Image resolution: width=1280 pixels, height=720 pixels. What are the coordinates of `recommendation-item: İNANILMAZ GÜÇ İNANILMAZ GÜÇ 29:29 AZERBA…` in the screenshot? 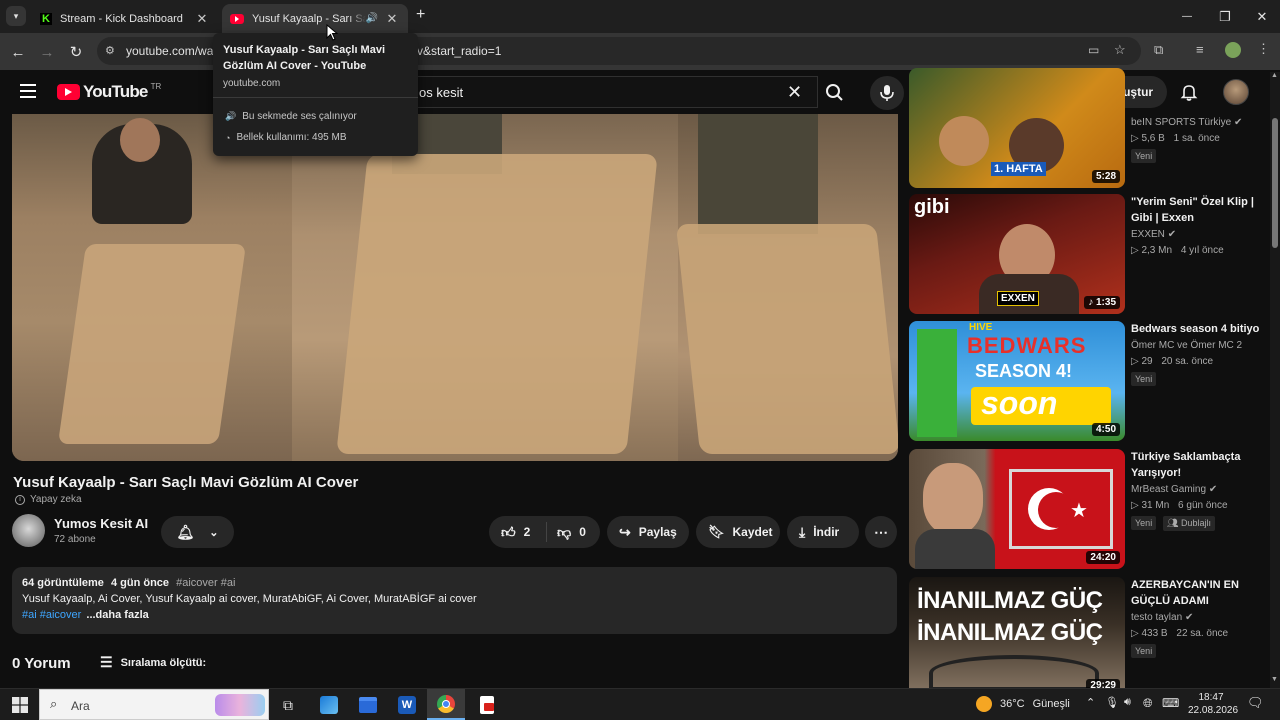 It's located at (1089, 632).